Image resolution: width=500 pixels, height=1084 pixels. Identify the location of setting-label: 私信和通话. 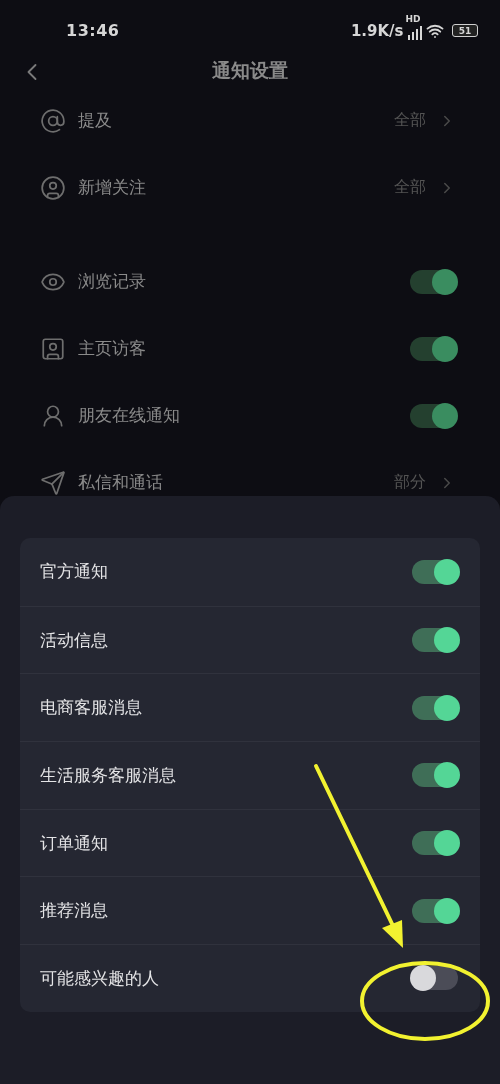
(121, 482).